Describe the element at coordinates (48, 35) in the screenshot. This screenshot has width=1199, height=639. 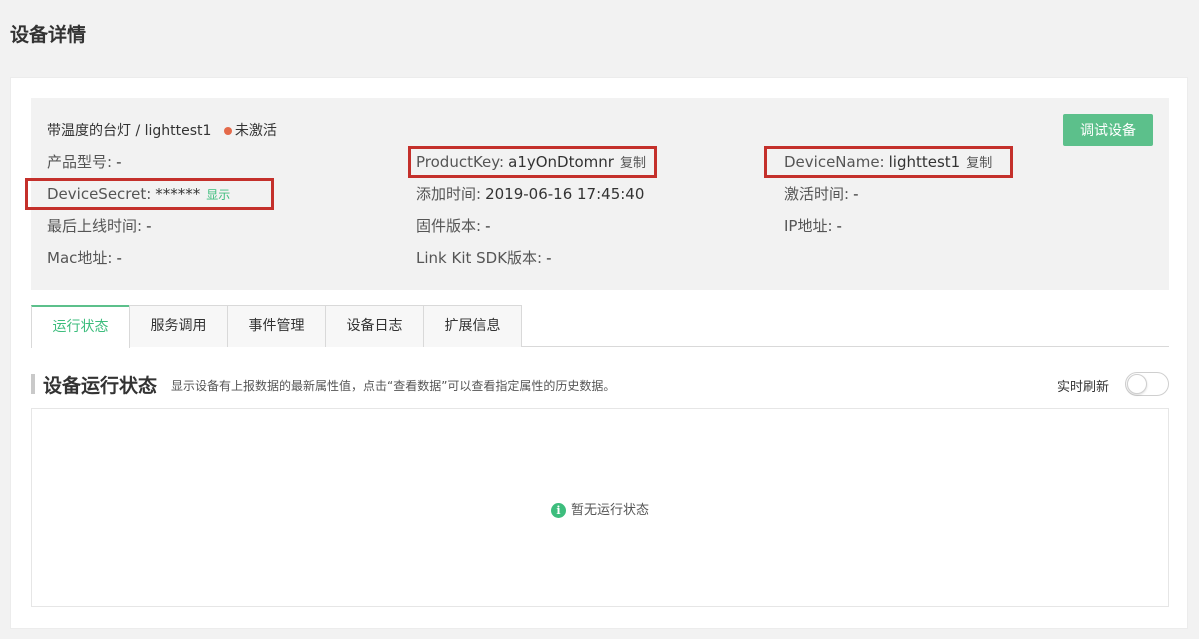
I see `page-title: 设备详情` at that location.